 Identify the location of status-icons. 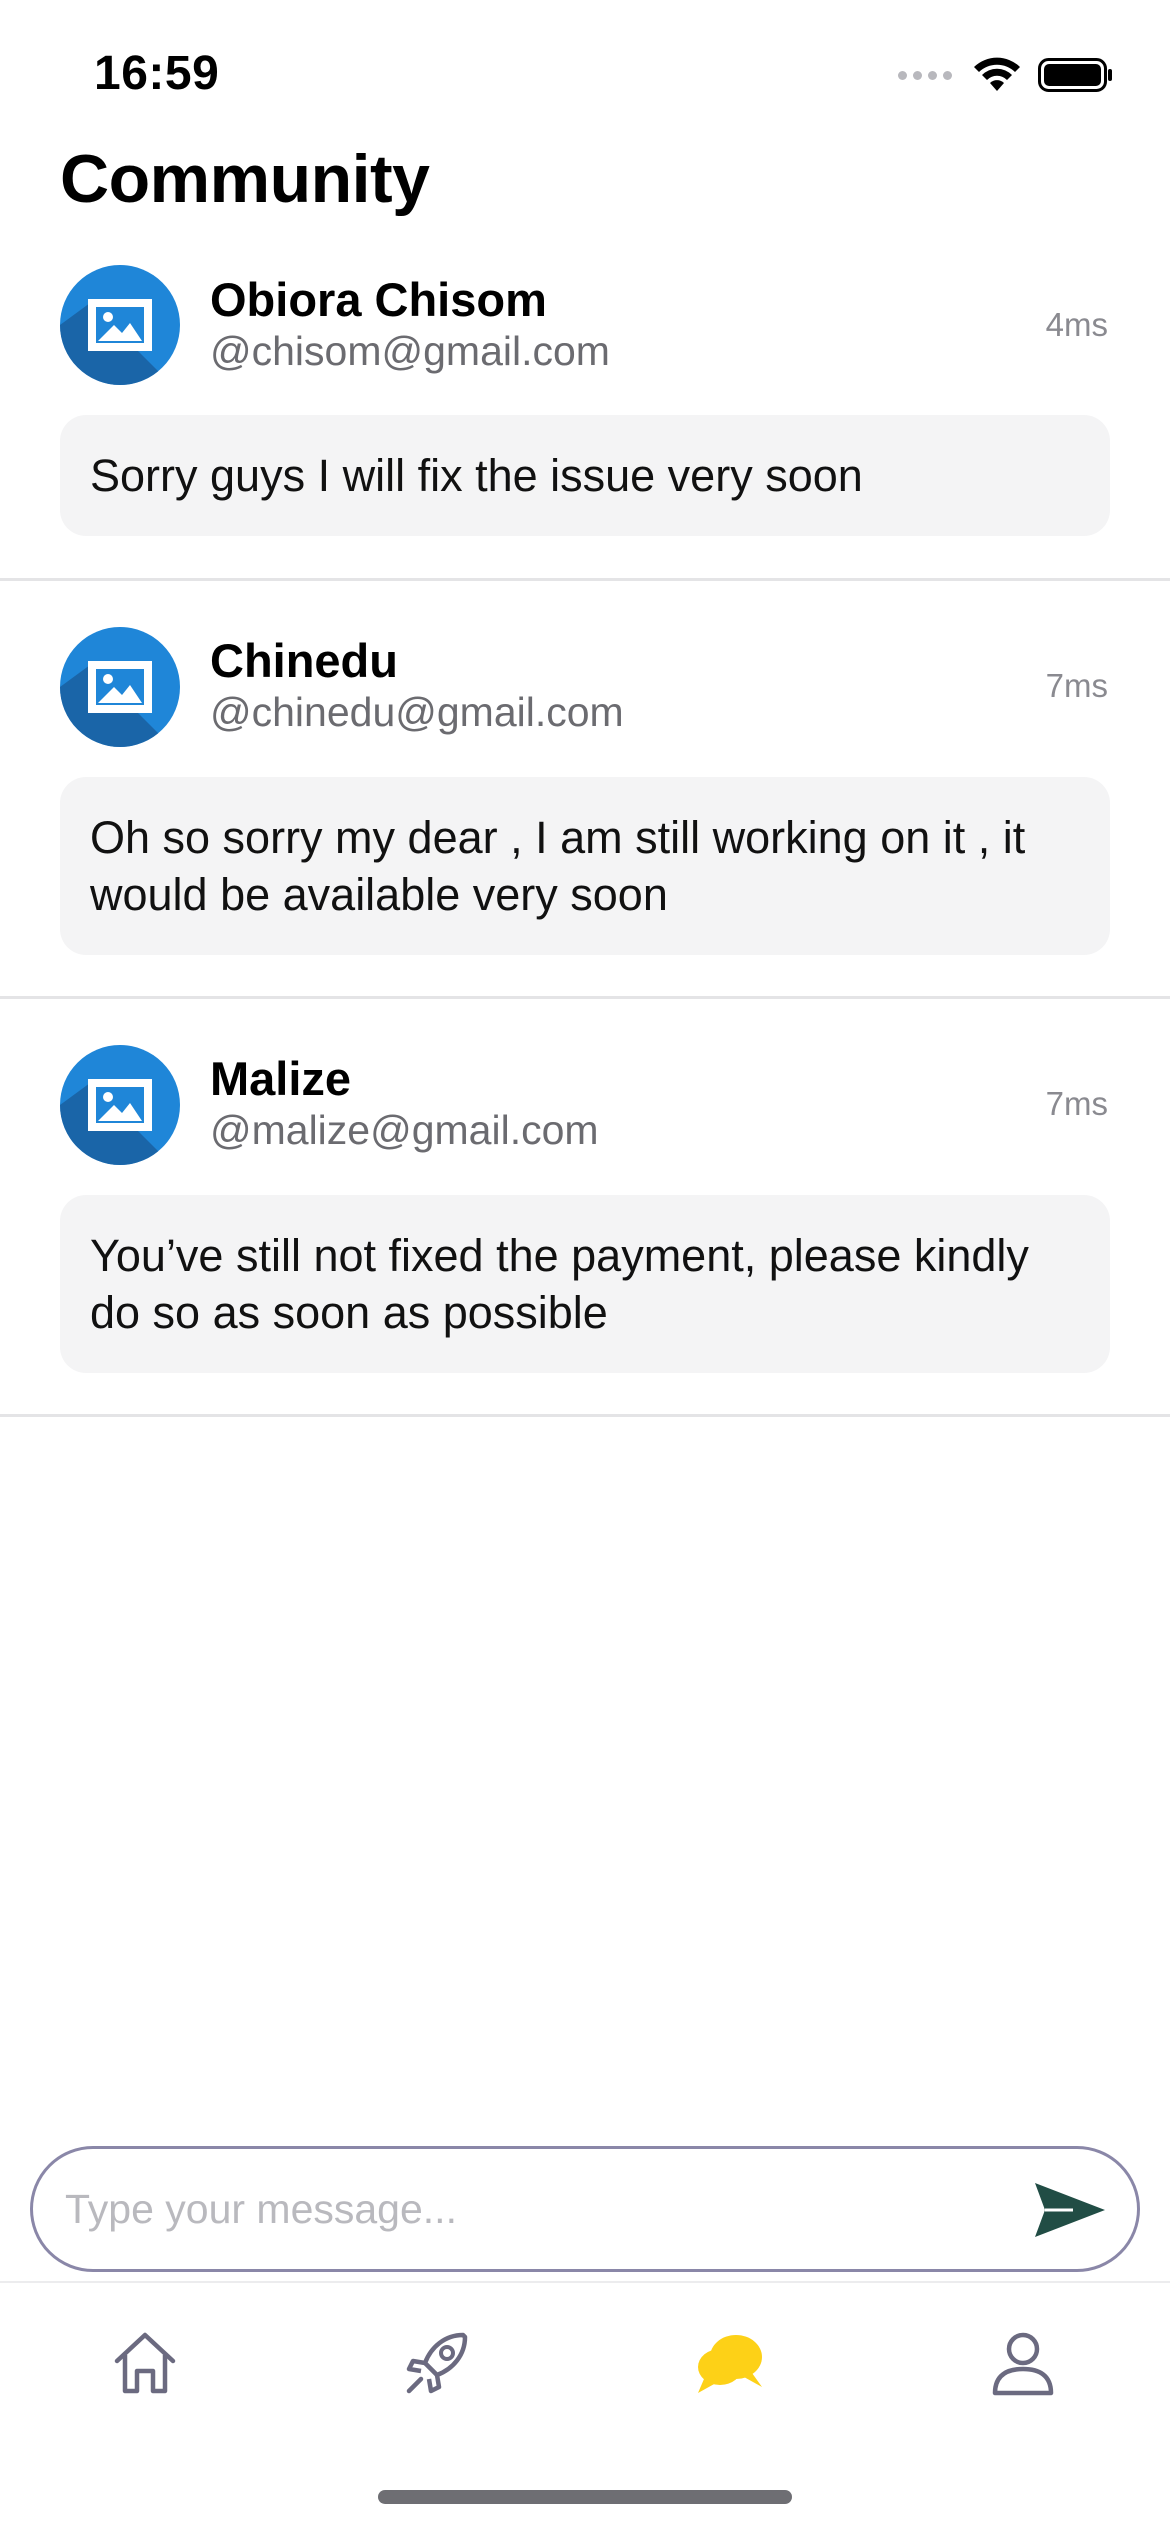
(1006, 75).